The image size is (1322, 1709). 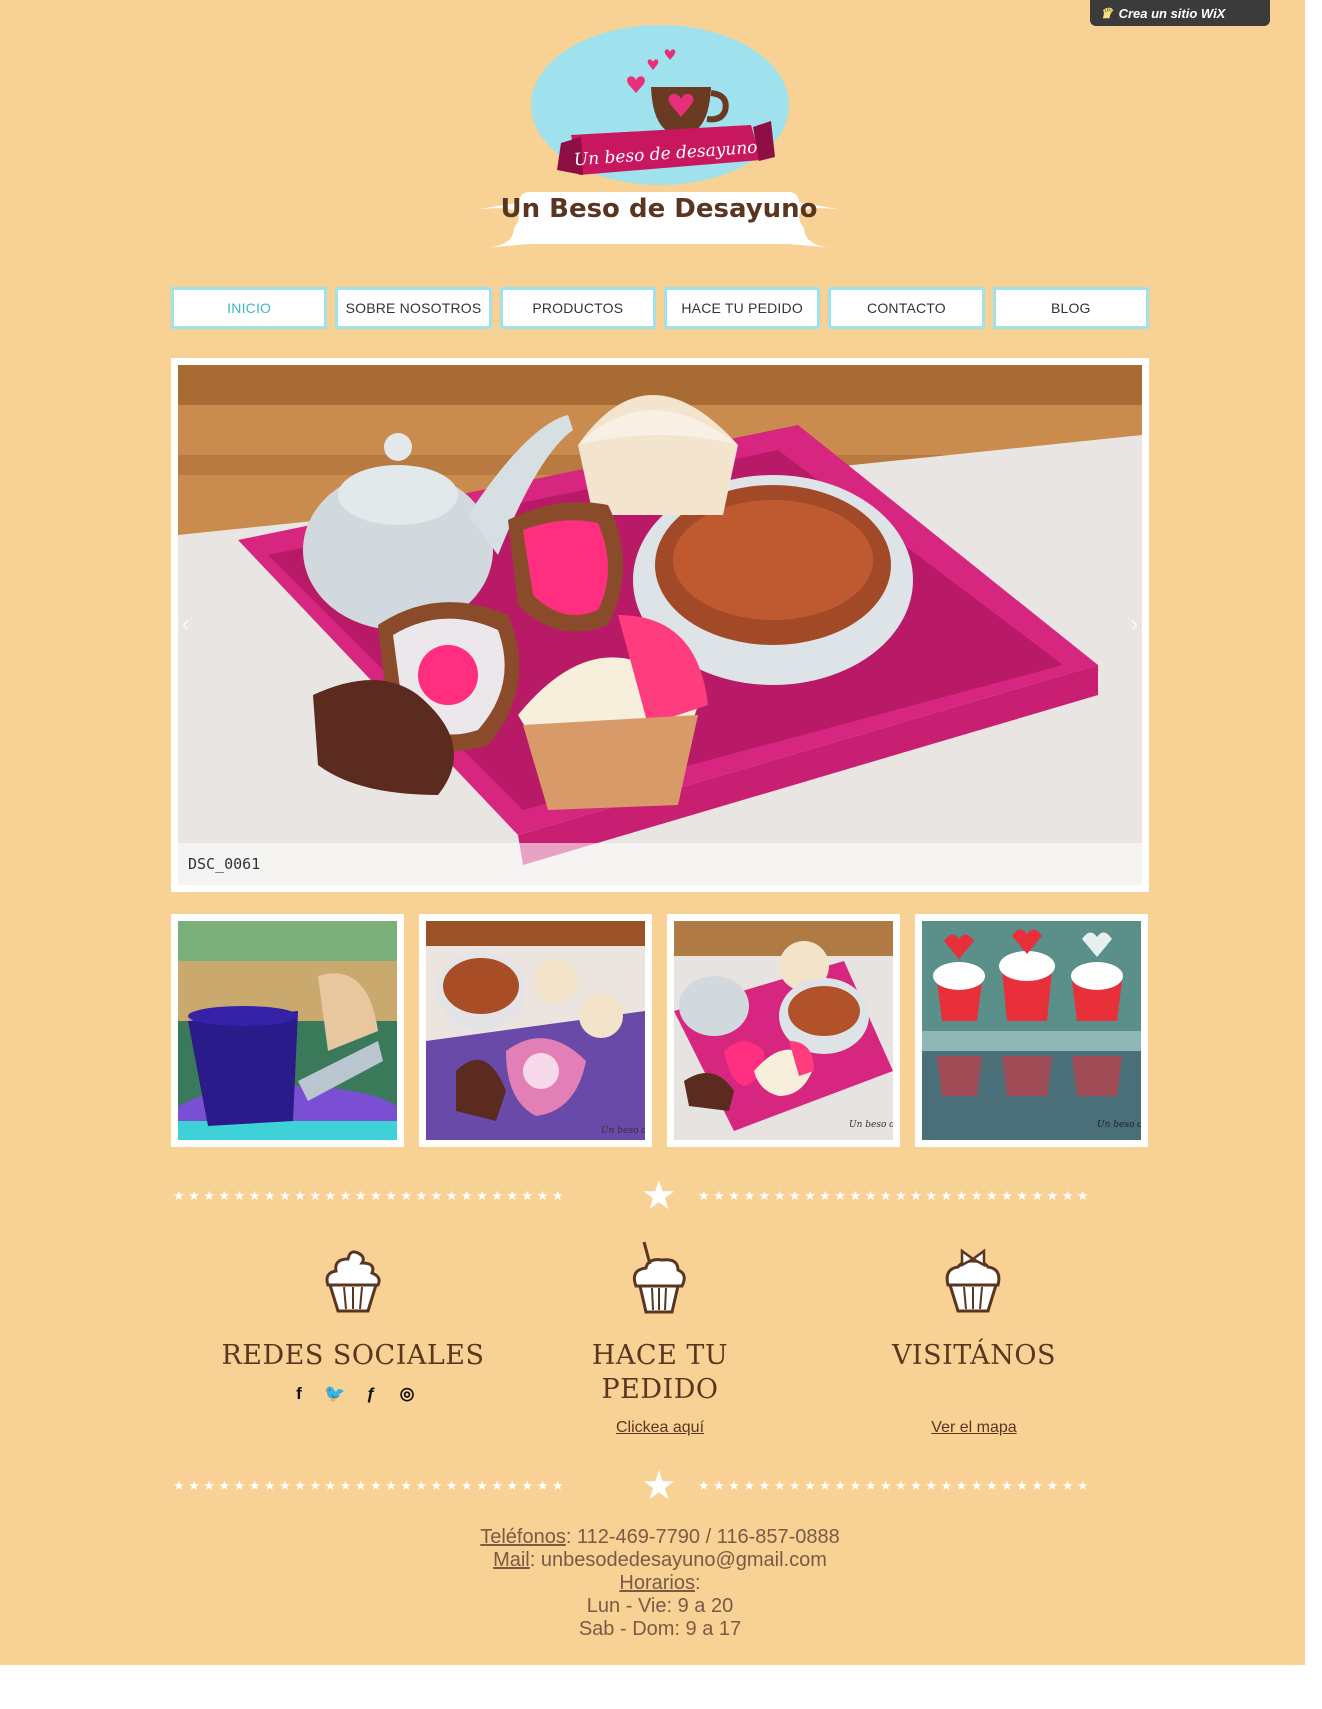 I want to click on thumb-2-watermark: Un beso de d, so click(x=623, y=1131).